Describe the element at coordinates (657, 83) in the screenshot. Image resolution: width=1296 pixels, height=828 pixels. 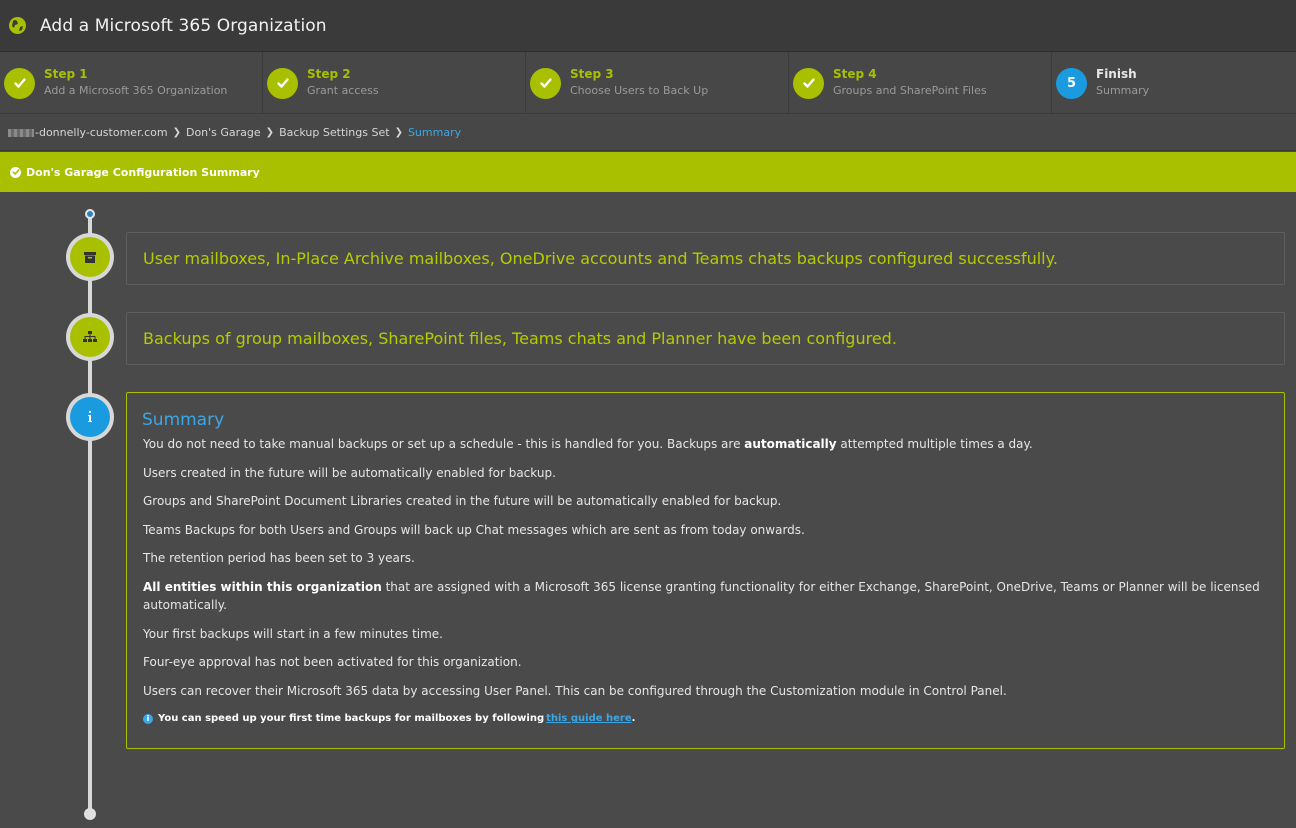
I see `step-3: Step 3 Choose Users to Back Up` at that location.